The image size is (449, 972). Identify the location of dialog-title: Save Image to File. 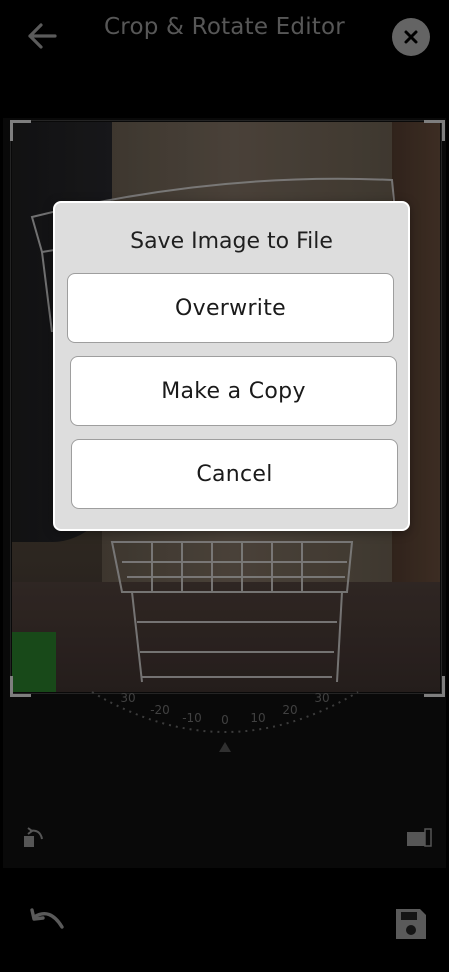
(231, 241).